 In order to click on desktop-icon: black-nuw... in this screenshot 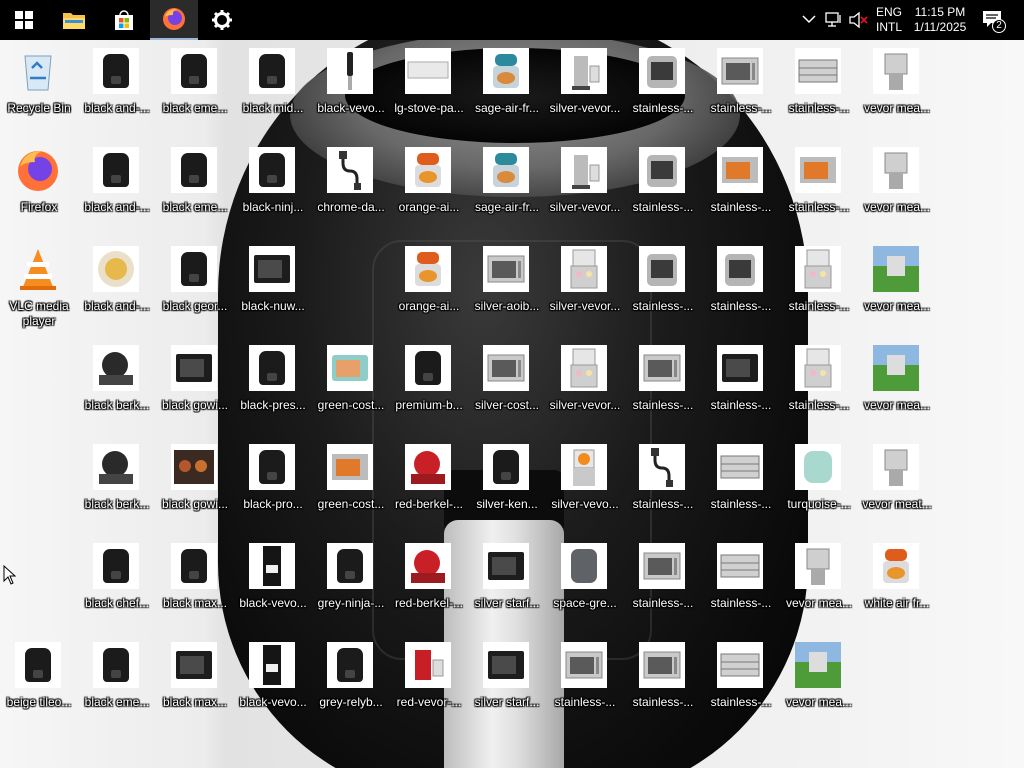, I will do `click(273, 287)`.